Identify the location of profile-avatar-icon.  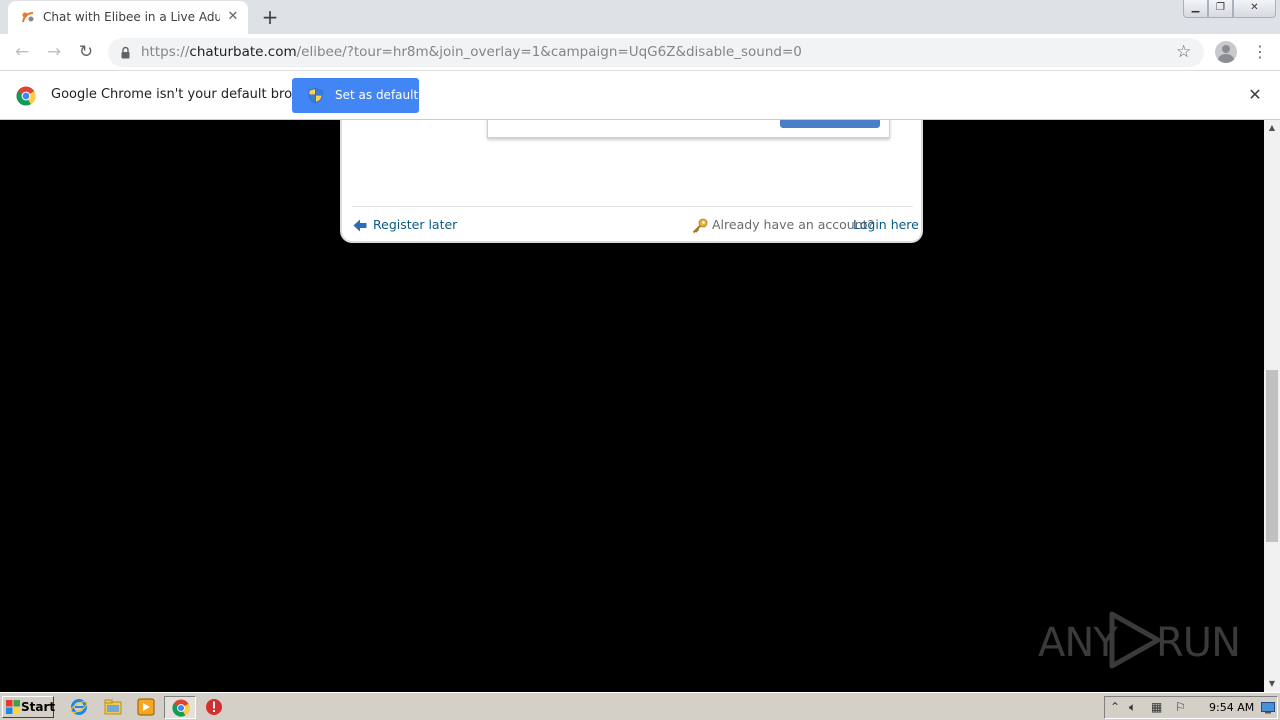
(1226, 52).